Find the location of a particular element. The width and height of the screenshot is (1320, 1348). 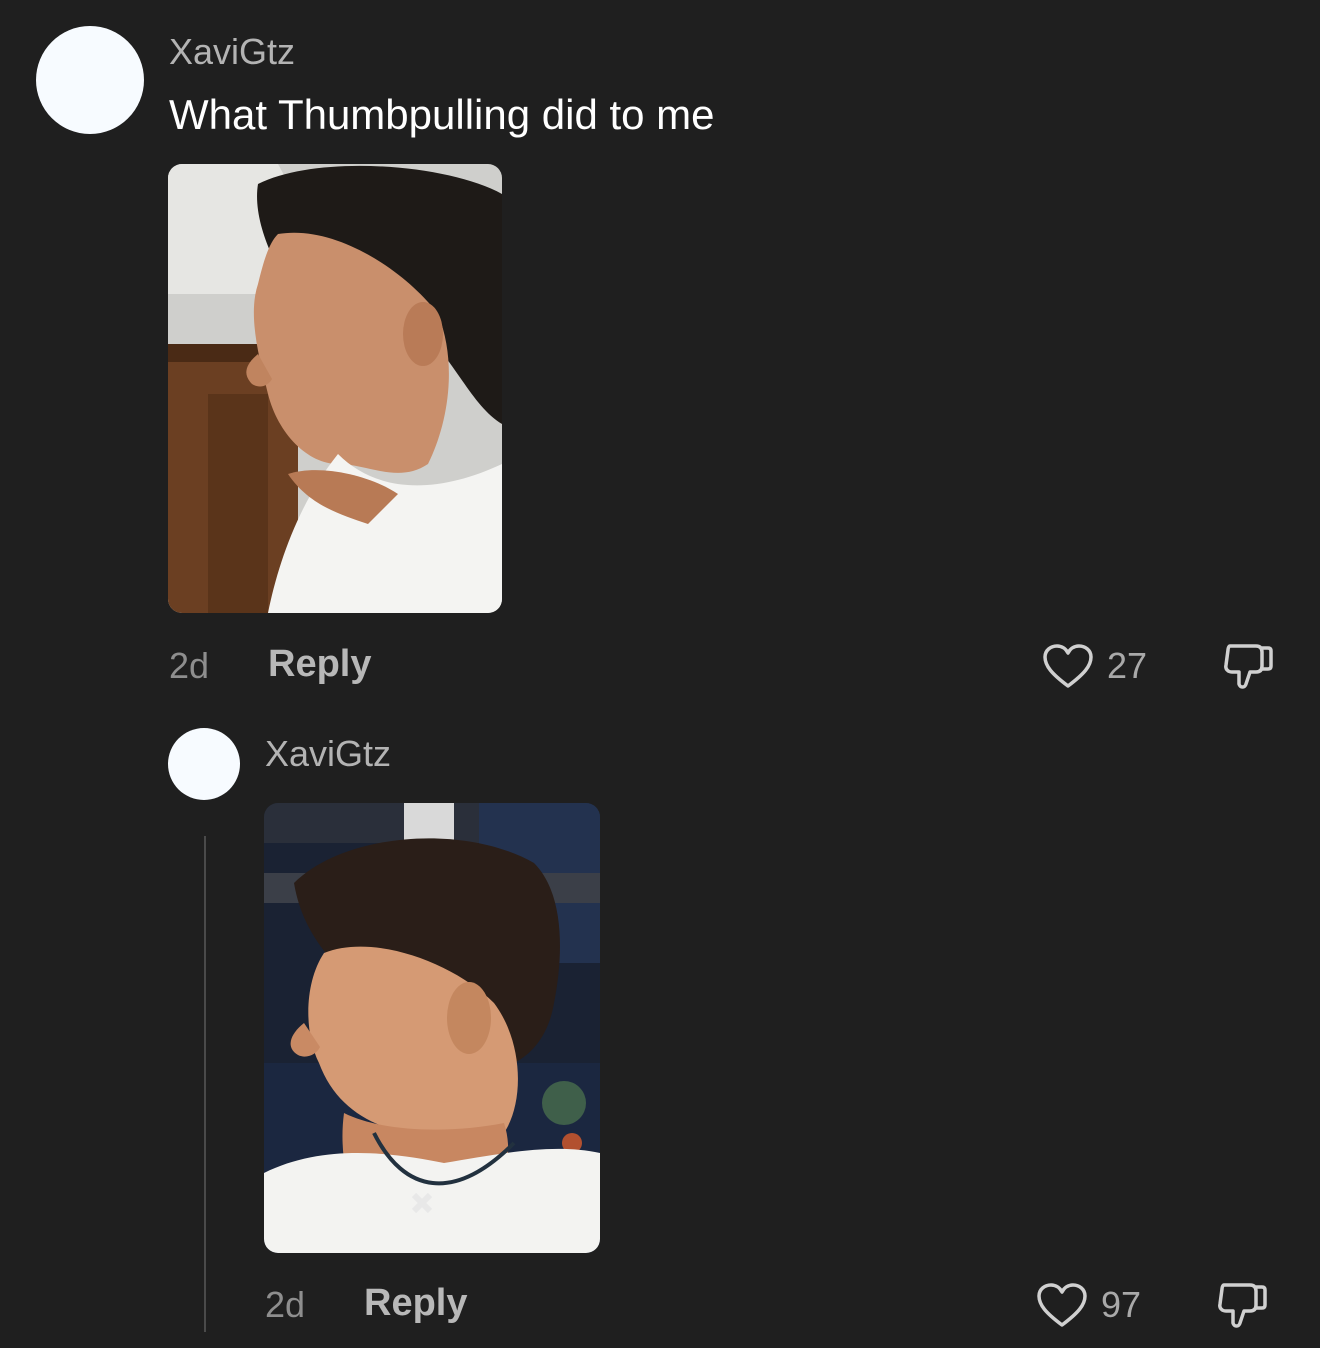

reply-photo is located at coordinates (432, 1028).